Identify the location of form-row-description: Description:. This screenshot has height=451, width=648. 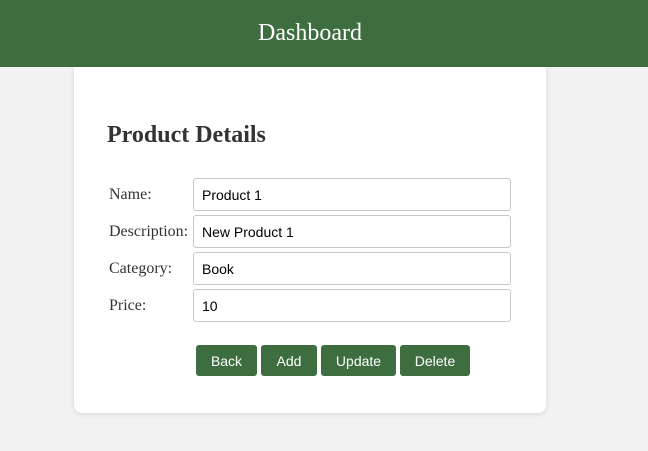
(311, 231).